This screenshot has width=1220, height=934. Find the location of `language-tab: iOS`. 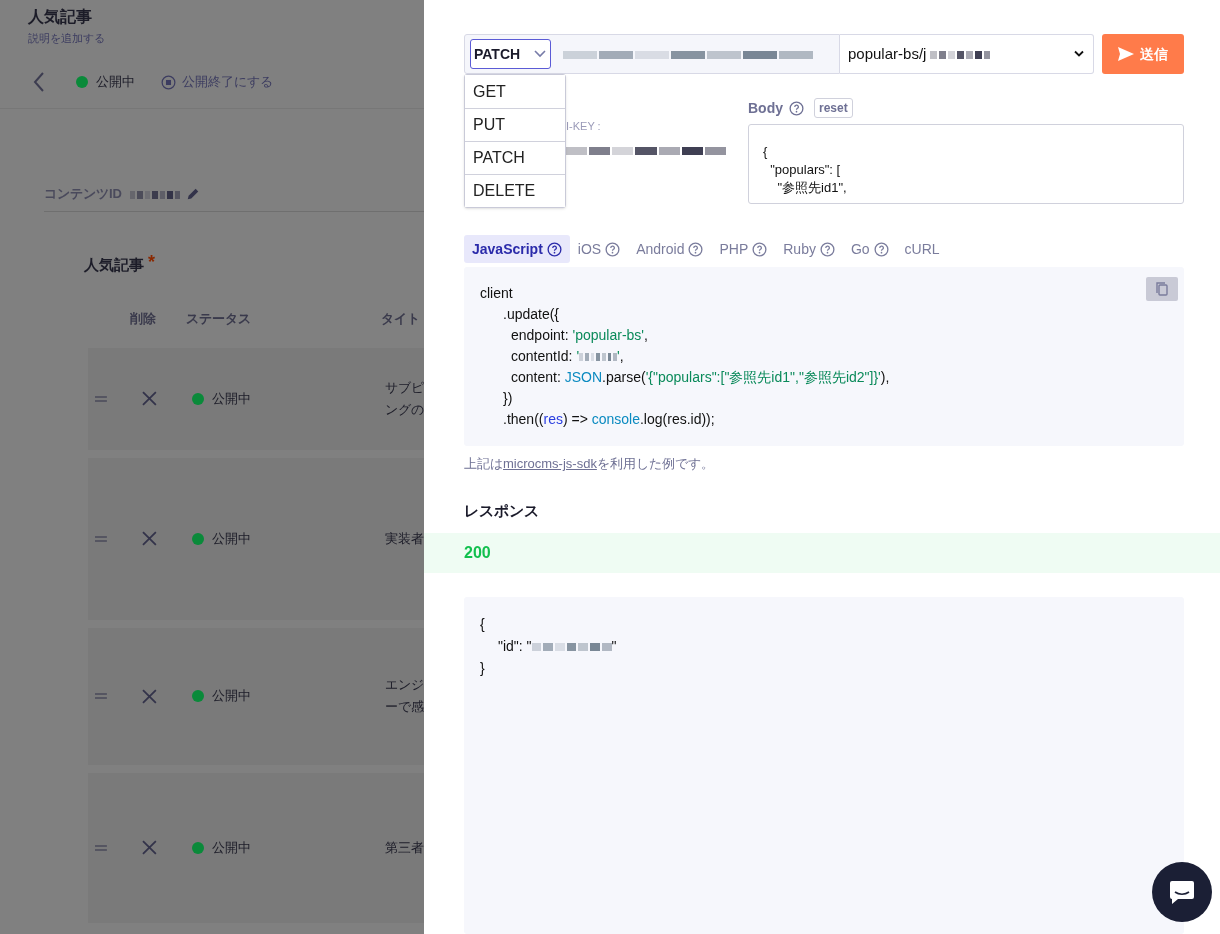

language-tab: iOS is located at coordinates (599, 249).